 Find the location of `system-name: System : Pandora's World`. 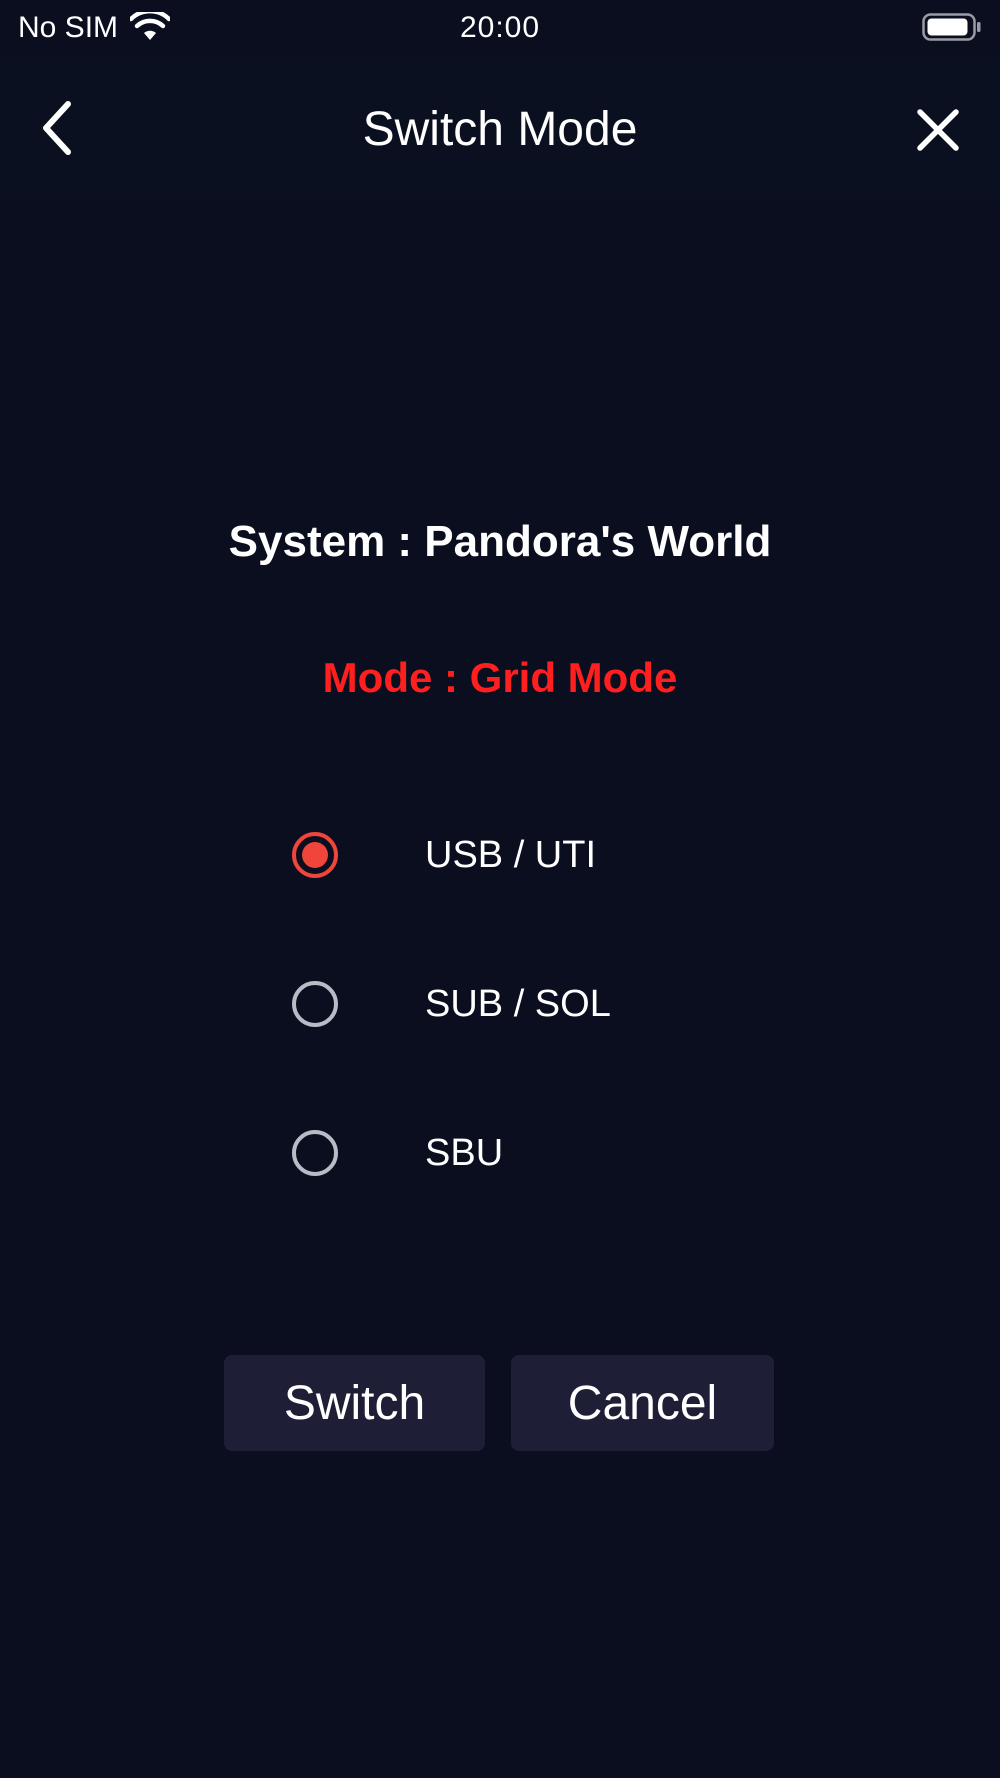

system-name: System : Pandora's World is located at coordinates (500, 541).